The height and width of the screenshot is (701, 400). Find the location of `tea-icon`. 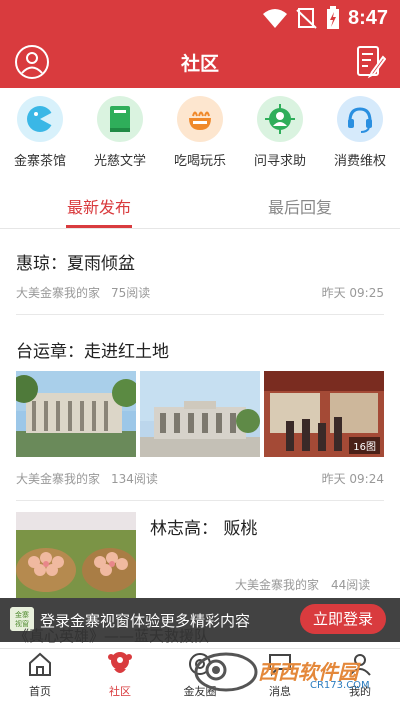

tea-icon is located at coordinates (40, 119).